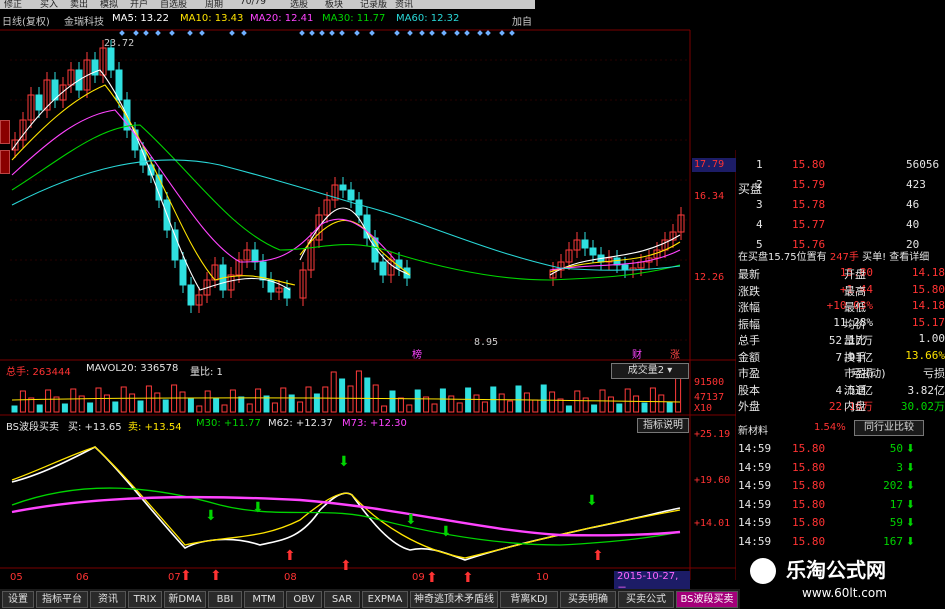  I want to click on tab-7: OBV, so click(304, 599).